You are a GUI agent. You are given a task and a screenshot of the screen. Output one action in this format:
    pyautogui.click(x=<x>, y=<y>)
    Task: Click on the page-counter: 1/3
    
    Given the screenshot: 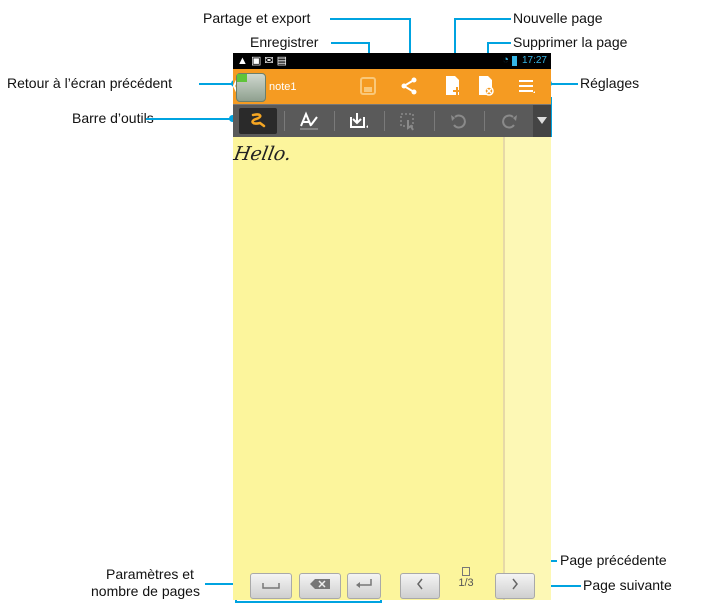 What is the action you would take?
    pyautogui.click(x=466, y=583)
    